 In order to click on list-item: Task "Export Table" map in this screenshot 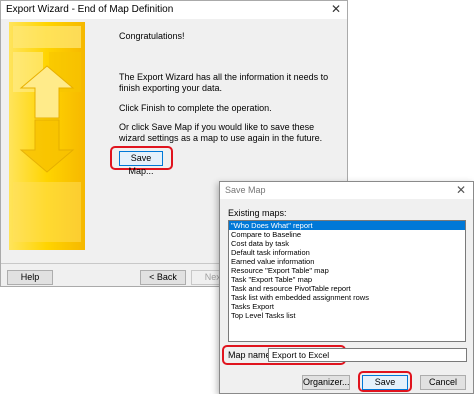, I will do `click(347, 279)`.